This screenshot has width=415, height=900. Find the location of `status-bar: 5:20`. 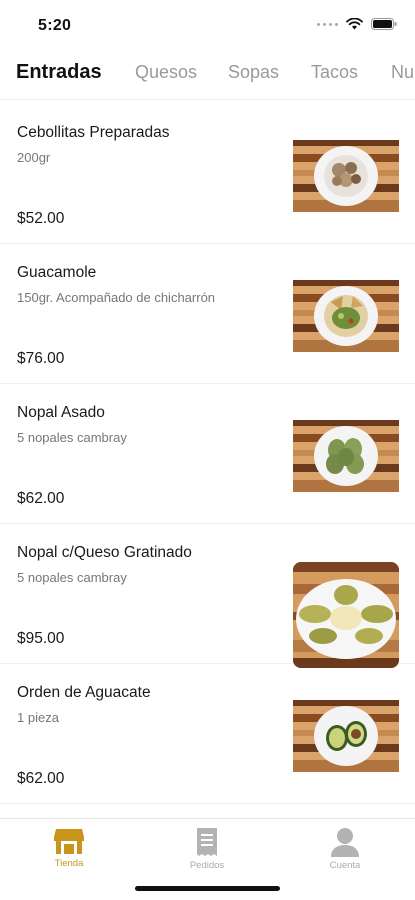

status-bar: 5:20 is located at coordinates (207, 26).